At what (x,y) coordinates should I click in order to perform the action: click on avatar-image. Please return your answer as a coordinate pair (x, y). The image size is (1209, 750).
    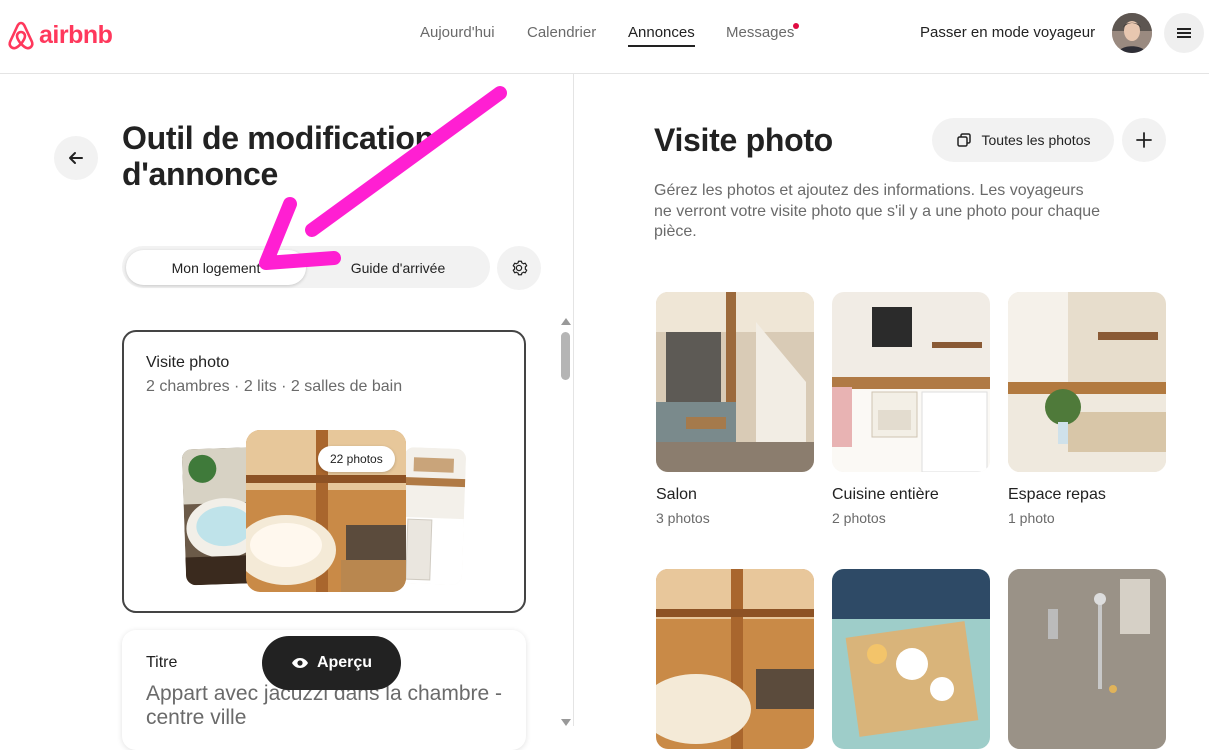
    Looking at the image, I should click on (1132, 33).